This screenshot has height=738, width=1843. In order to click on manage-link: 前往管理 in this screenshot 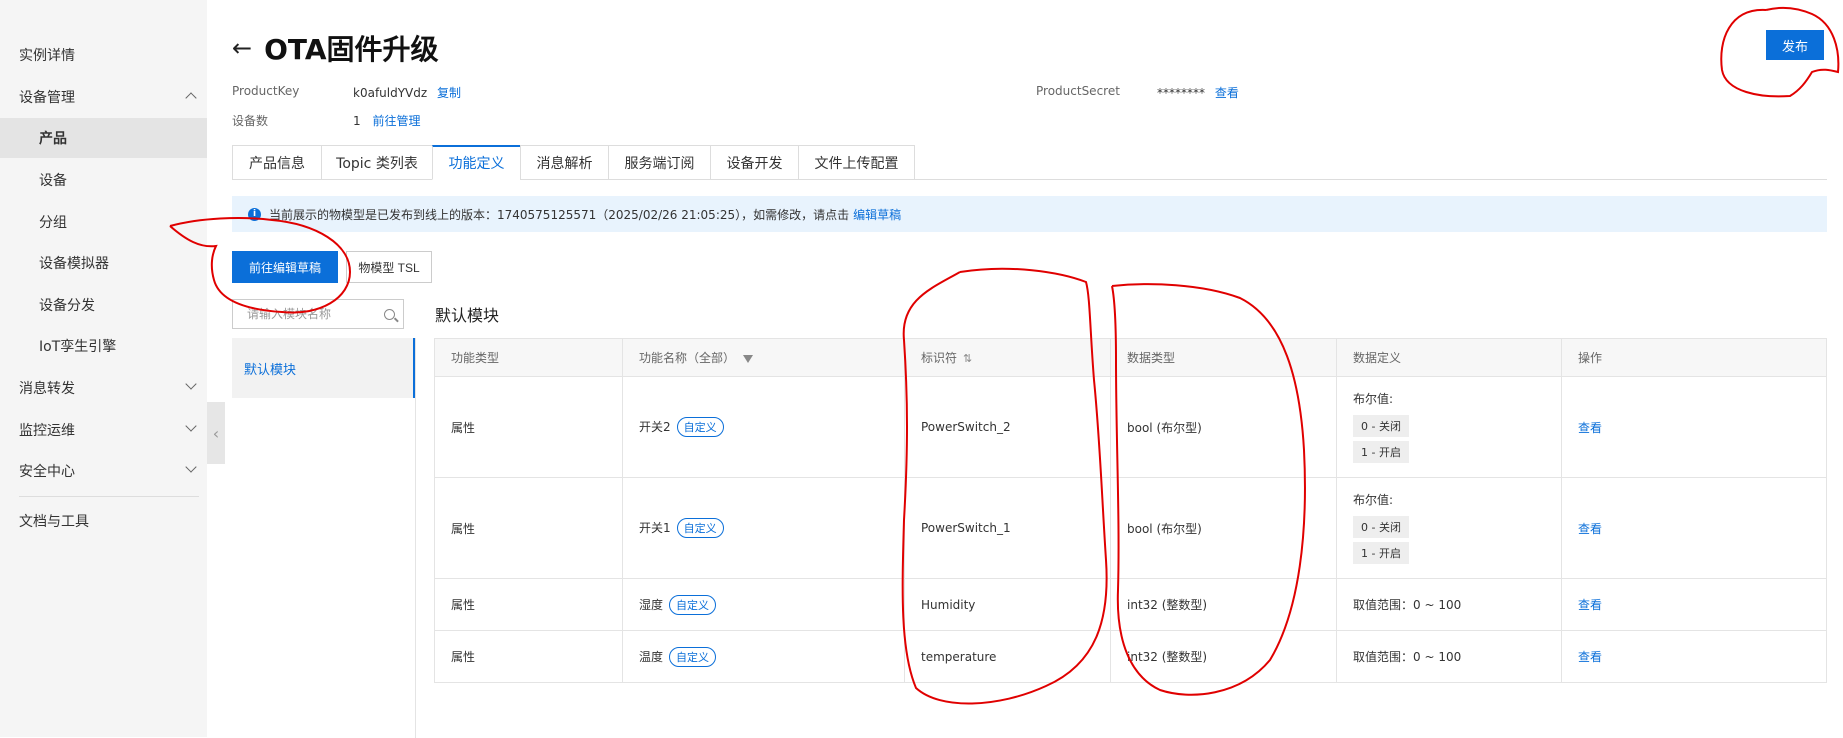, I will do `click(396, 121)`.